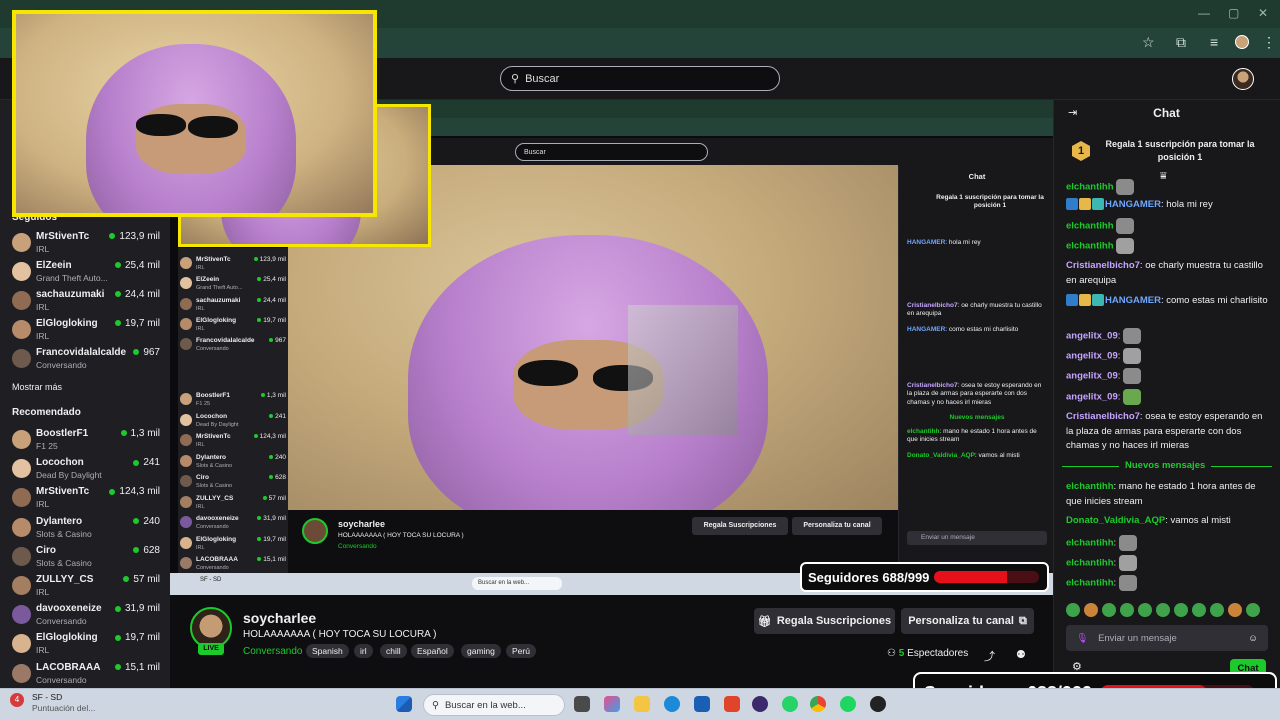 This screenshot has height=720, width=1280. Describe the element at coordinates (1181, 42) in the screenshot. I see `extensions-icon: ⧉` at that location.